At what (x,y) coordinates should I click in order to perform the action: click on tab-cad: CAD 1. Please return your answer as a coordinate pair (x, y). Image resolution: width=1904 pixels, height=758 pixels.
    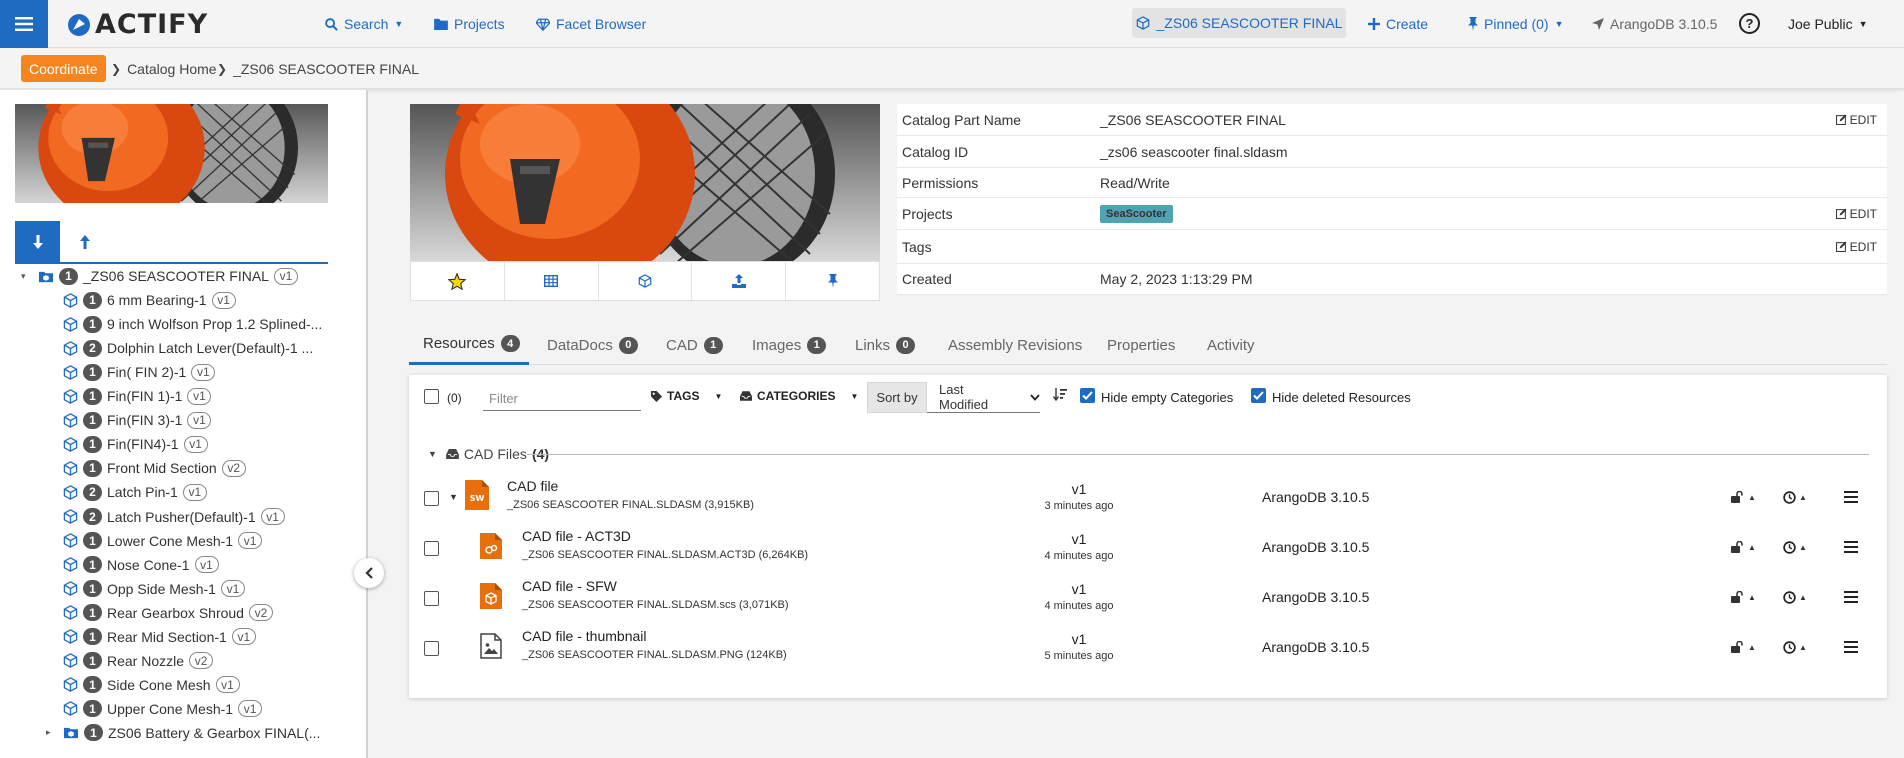
    Looking at the image, I should click on (694, 345).